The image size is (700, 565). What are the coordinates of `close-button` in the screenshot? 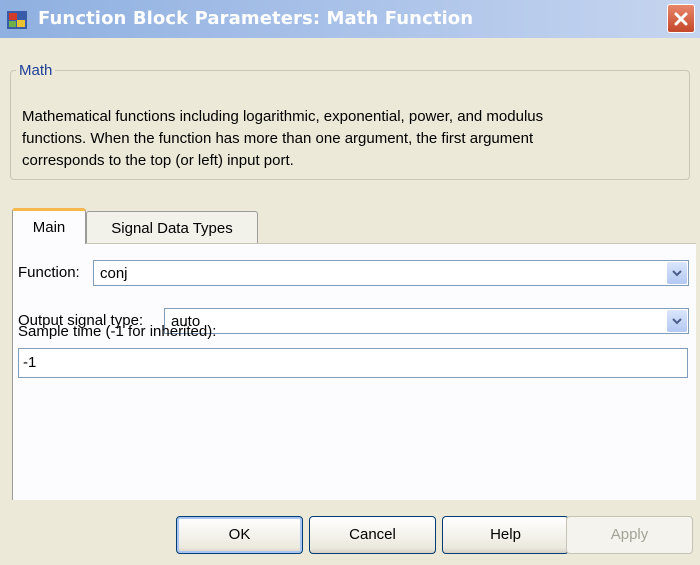 It's located at (681, 18).